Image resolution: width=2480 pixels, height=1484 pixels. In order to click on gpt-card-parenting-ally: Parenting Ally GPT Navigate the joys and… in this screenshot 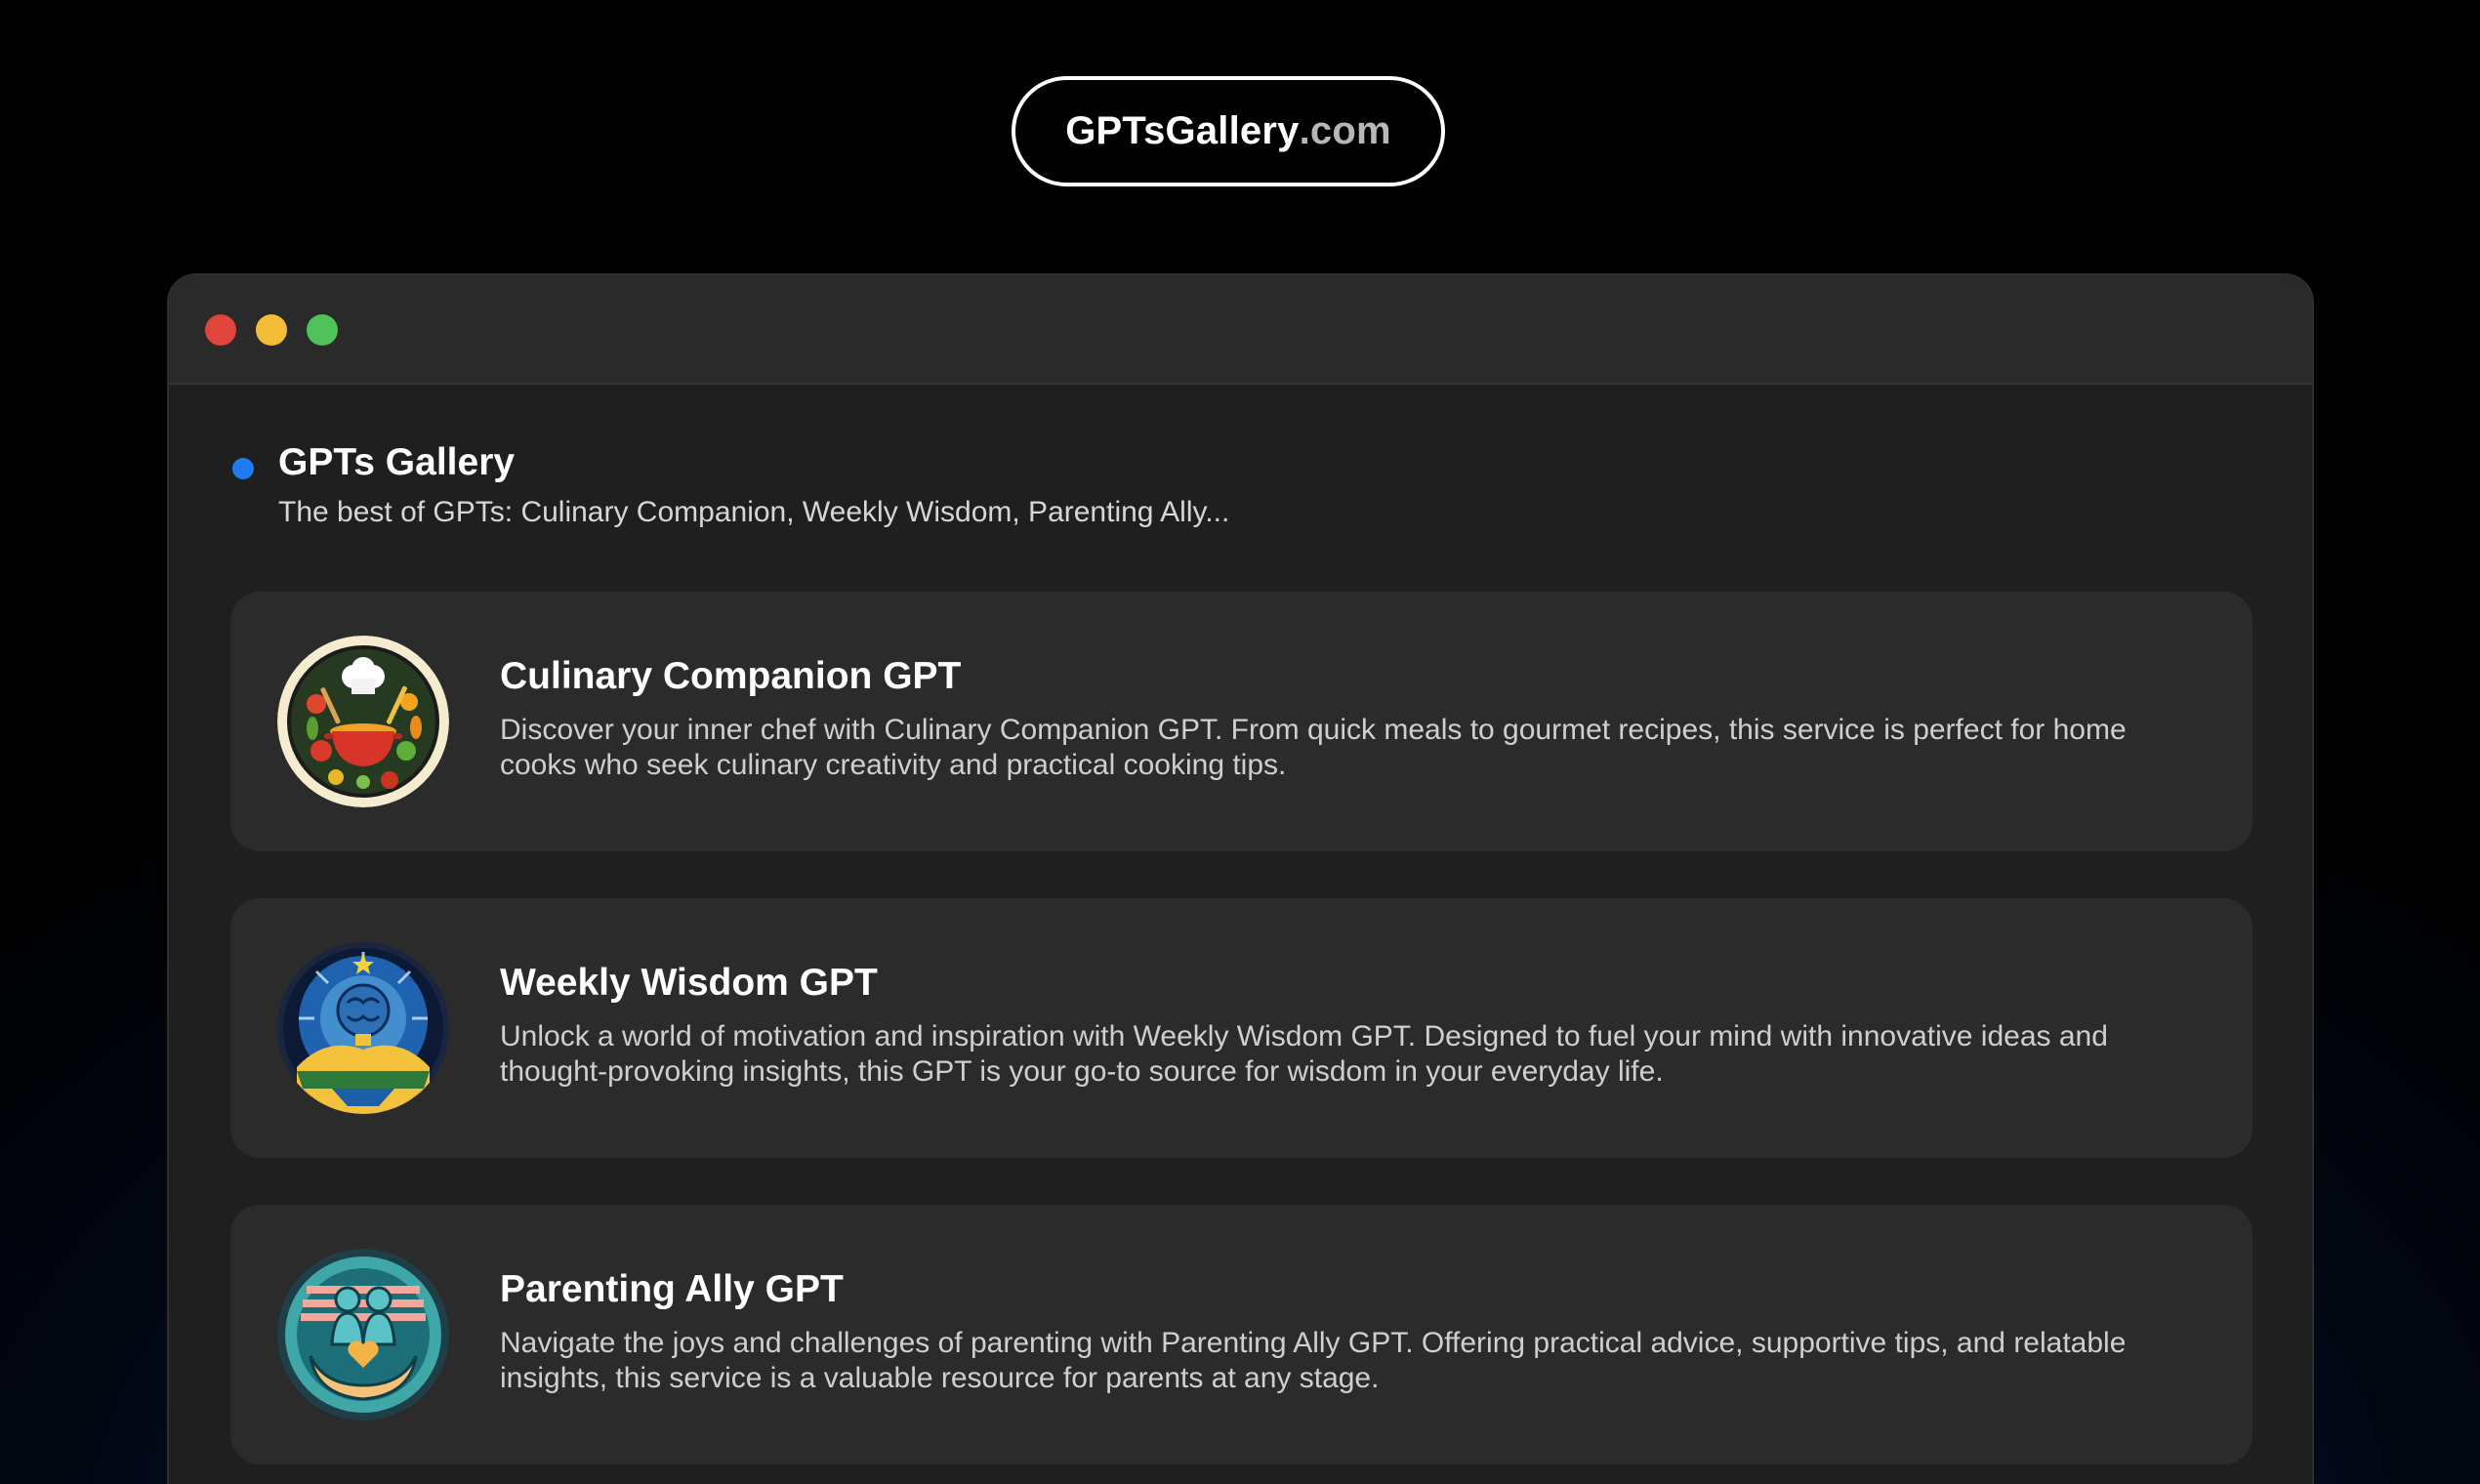, I will do `click(1242, 1335)`.